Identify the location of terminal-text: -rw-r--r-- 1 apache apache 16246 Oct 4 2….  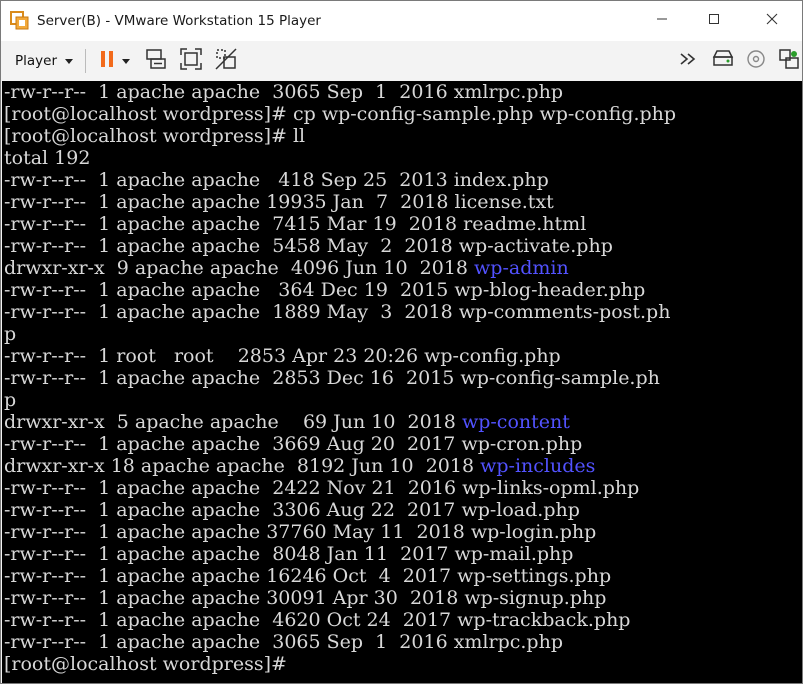
(308, 576).